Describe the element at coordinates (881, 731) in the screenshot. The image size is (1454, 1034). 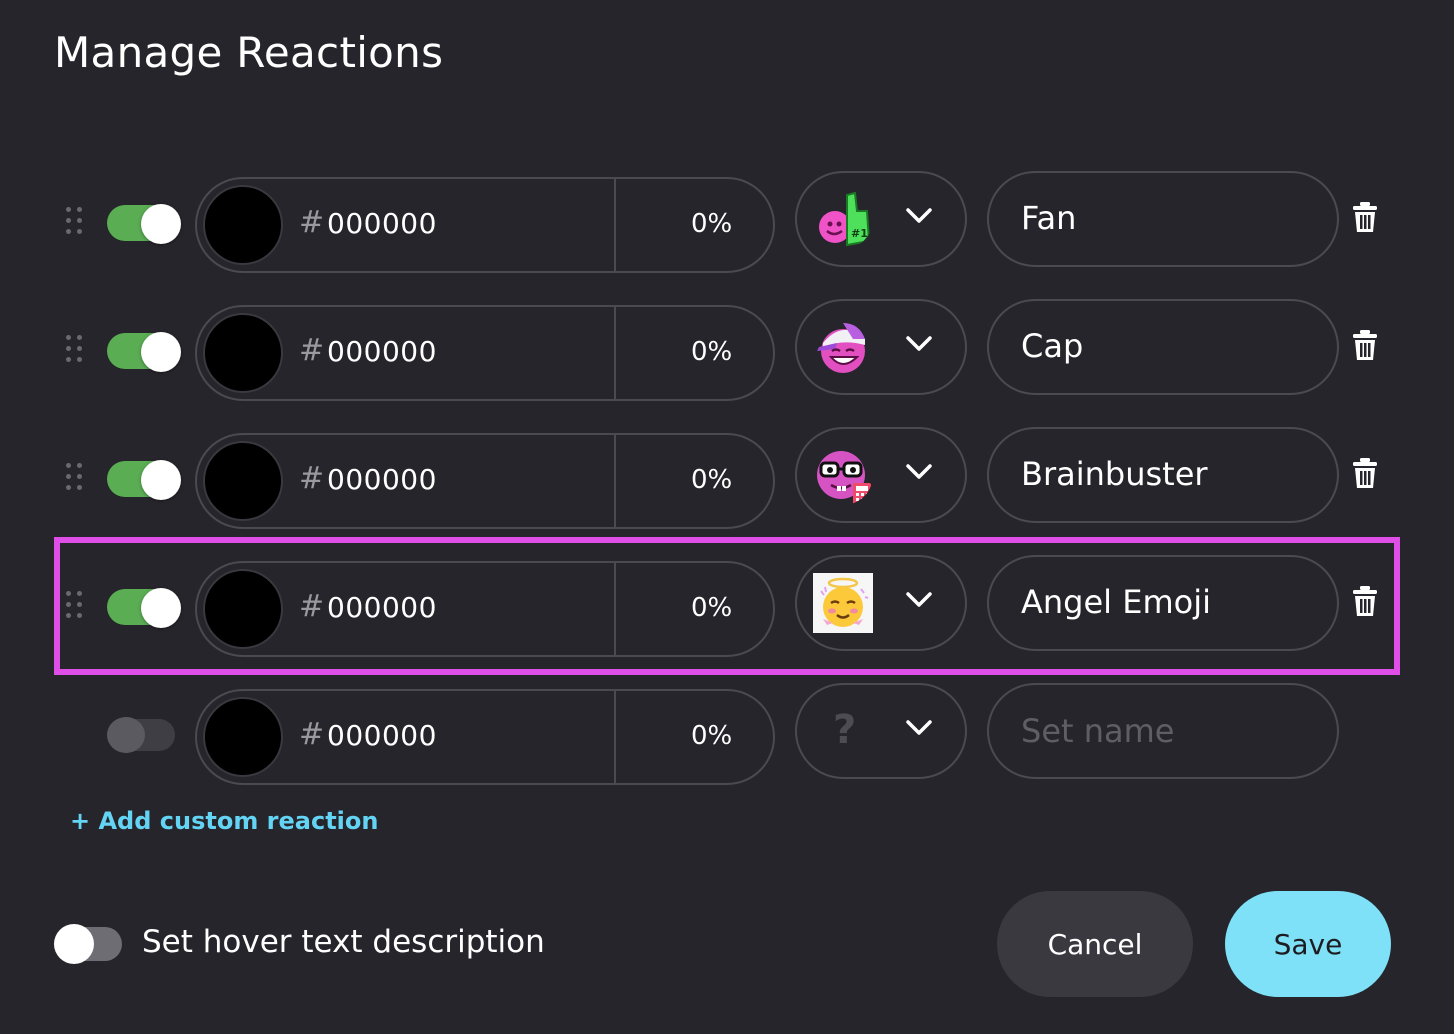
I see `emoji-dropdown: ?` at that location.